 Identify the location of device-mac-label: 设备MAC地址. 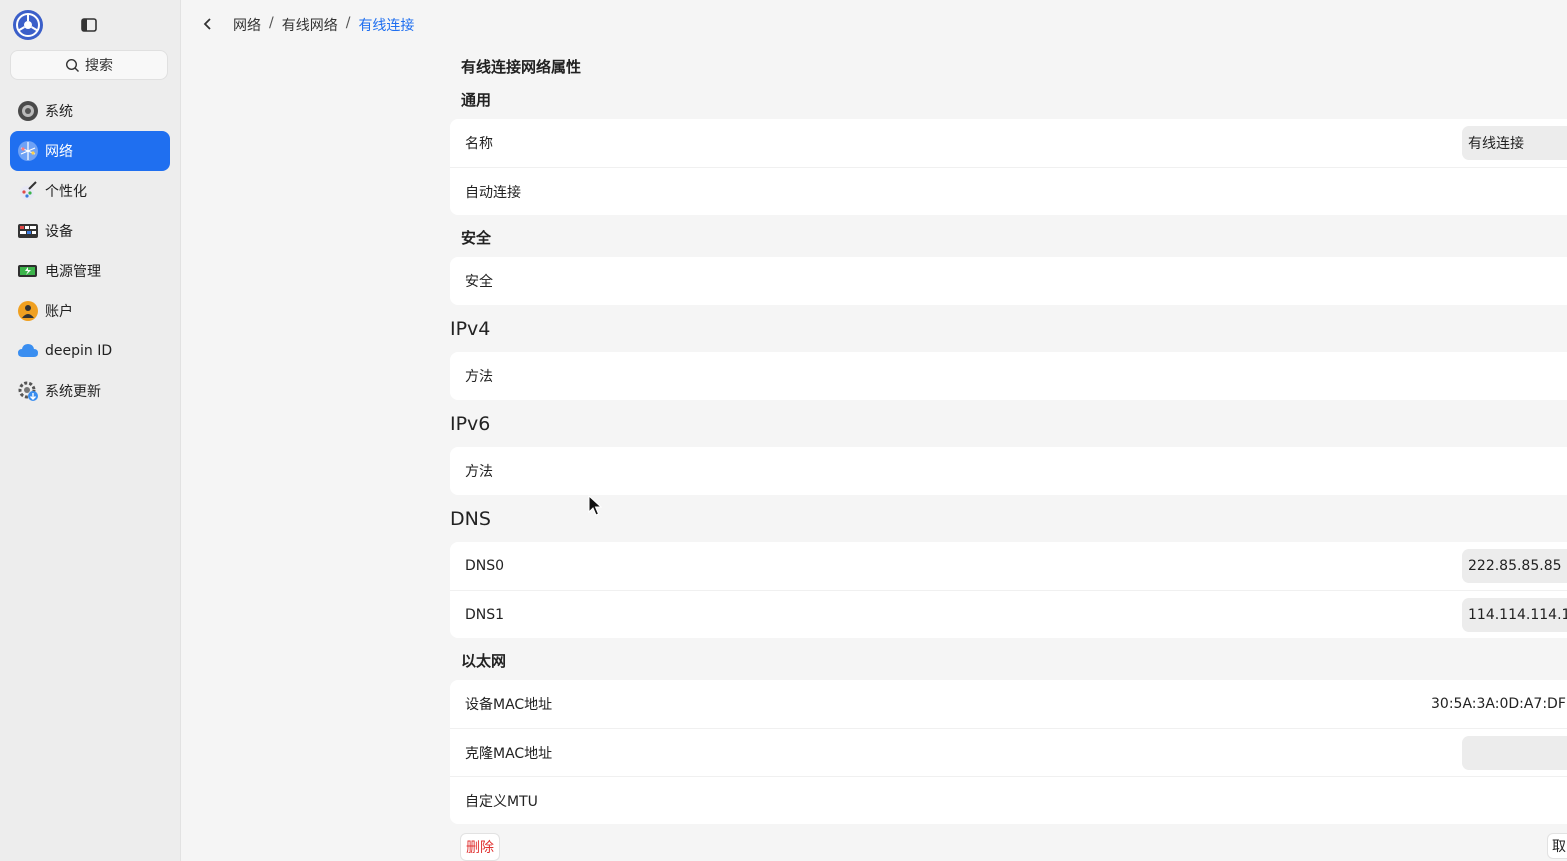
(509, 705).